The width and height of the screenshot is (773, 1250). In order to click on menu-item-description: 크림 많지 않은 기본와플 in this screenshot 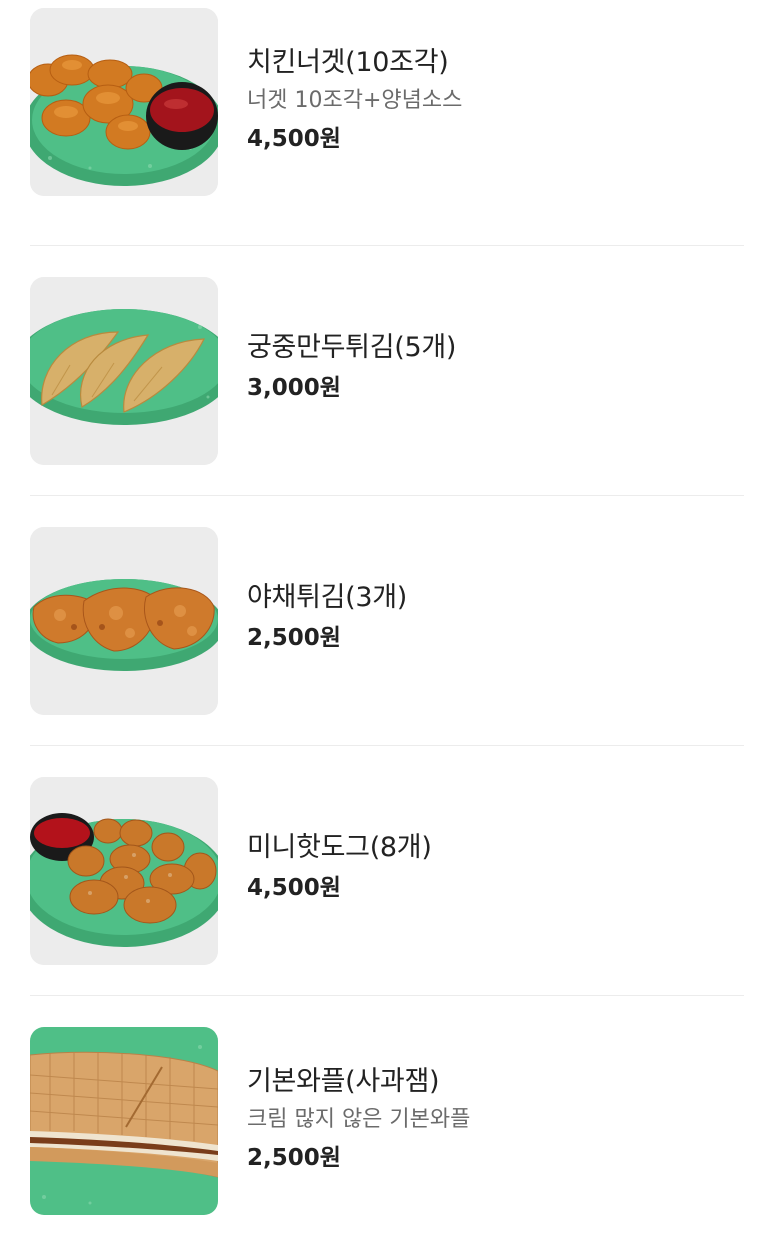, I will do `click(359, 1119)`.